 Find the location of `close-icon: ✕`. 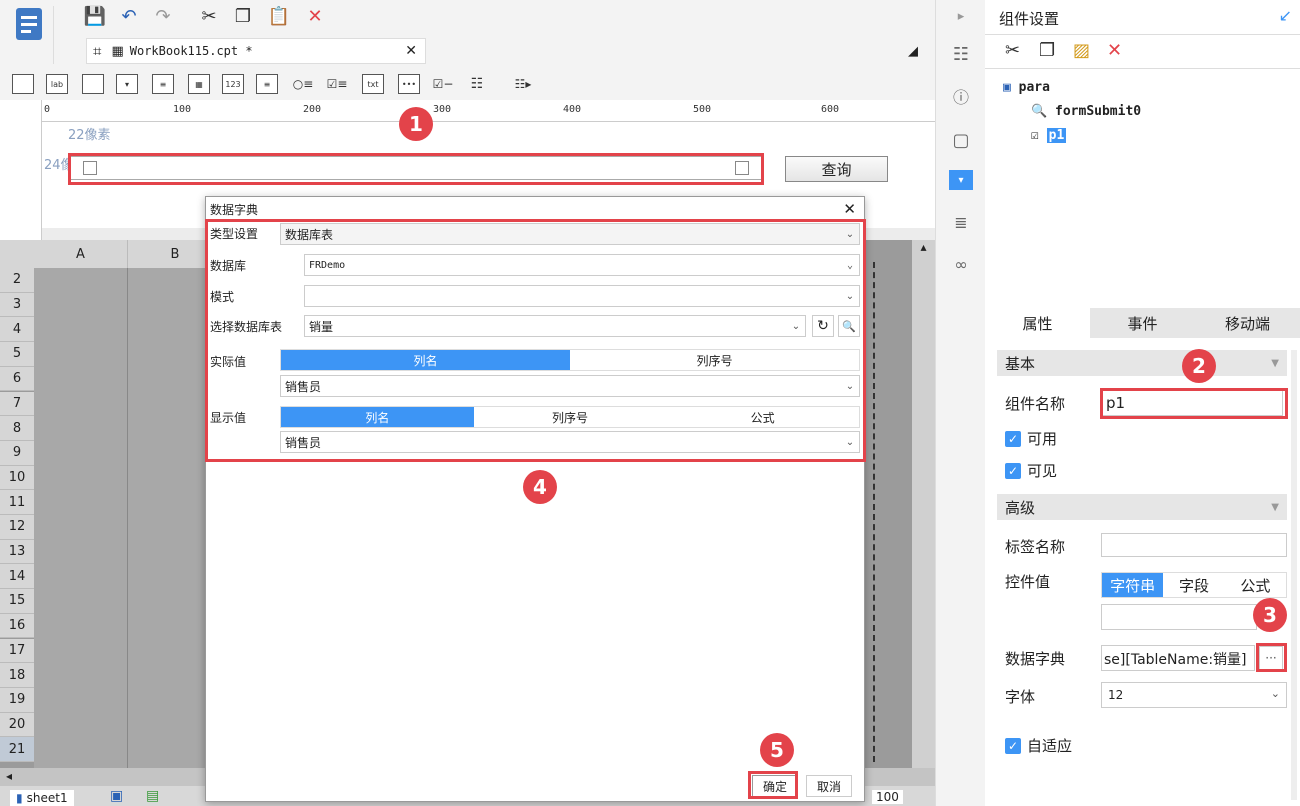

close-icon: ✕ is located at coordinates (849, 209).